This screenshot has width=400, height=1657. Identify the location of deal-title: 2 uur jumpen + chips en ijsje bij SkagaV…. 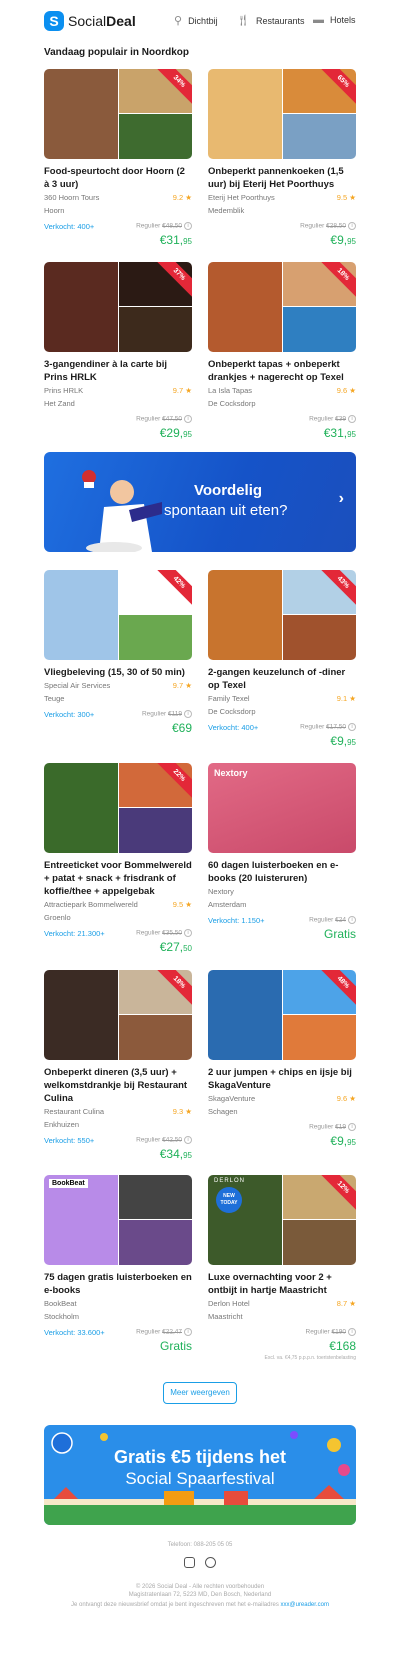
(282, 1079).